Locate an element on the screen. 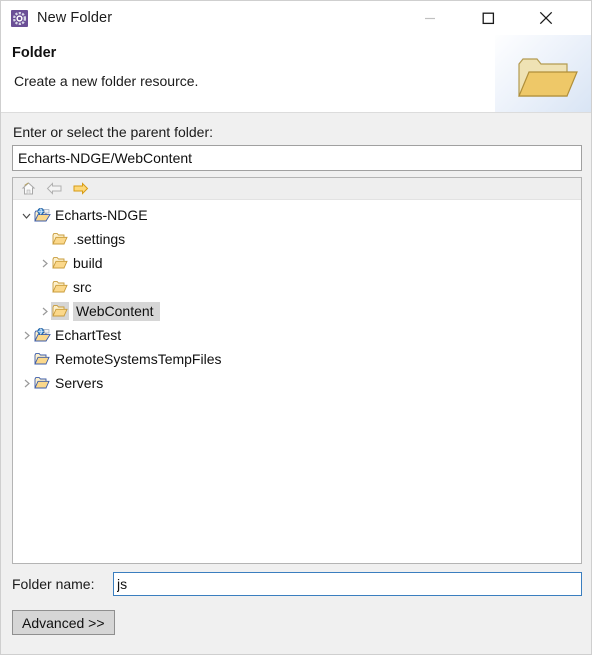  dialog-banner: Folder Create a new folder resource. is located at coordinates (296, 74).